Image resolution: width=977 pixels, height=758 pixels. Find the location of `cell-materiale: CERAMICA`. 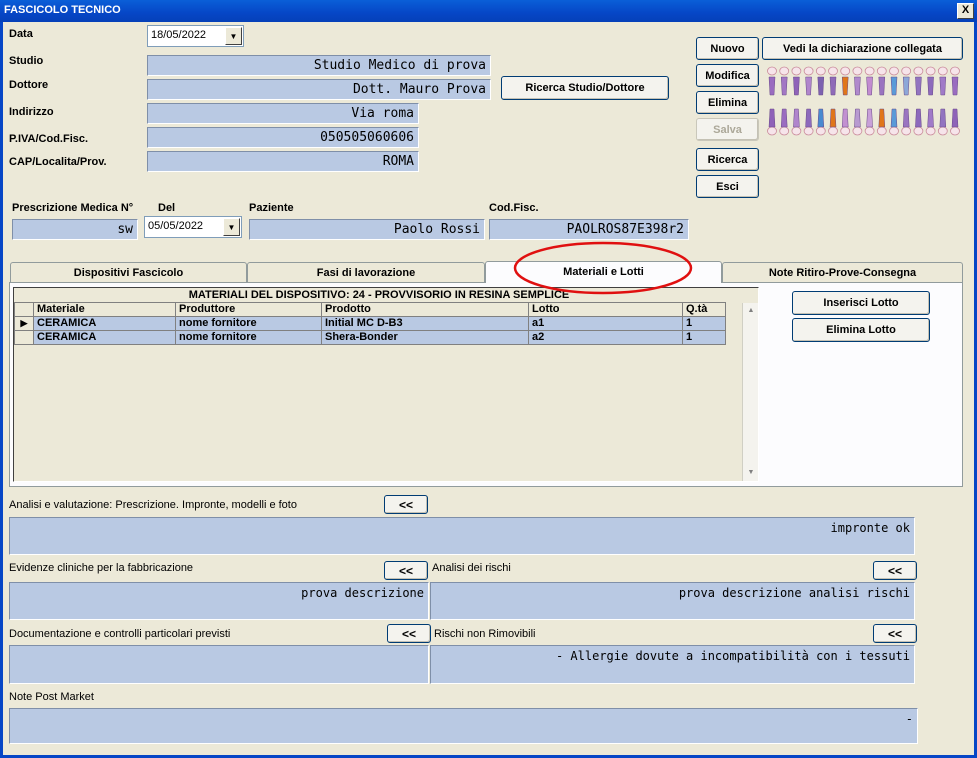

cell-materiale: CERAMICA is located at coordinates (104, 337).